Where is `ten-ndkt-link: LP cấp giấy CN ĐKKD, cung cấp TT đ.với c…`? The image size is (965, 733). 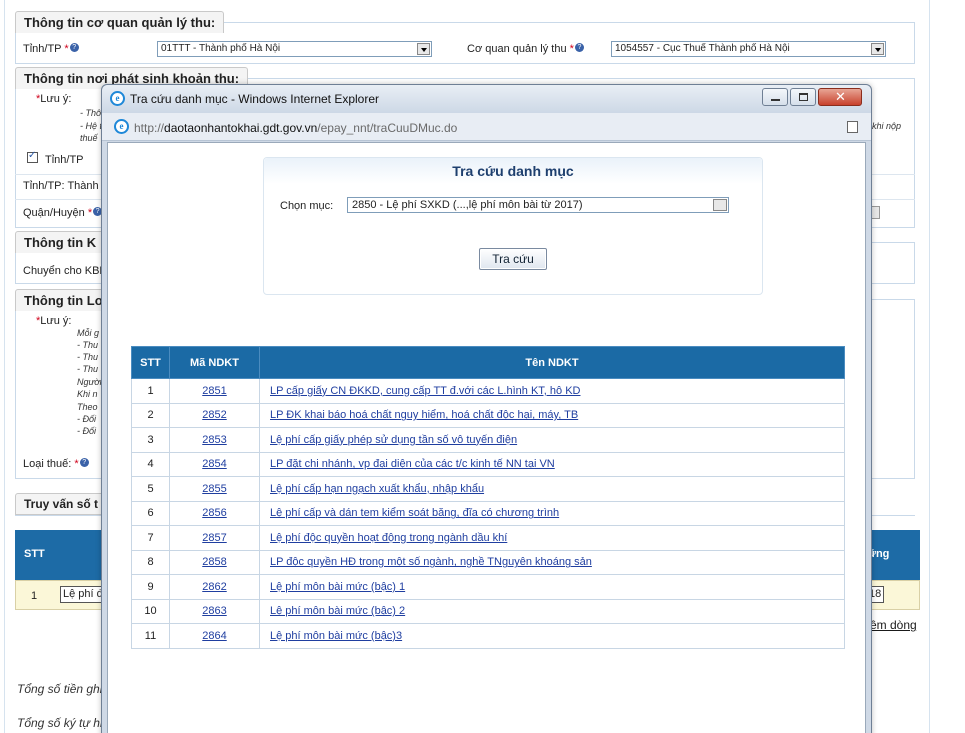 ten-ndkt-link: LP cấp giấy CN ĐKKD, cung cấp TT đ.với c… is located at coordinates (425, 391).